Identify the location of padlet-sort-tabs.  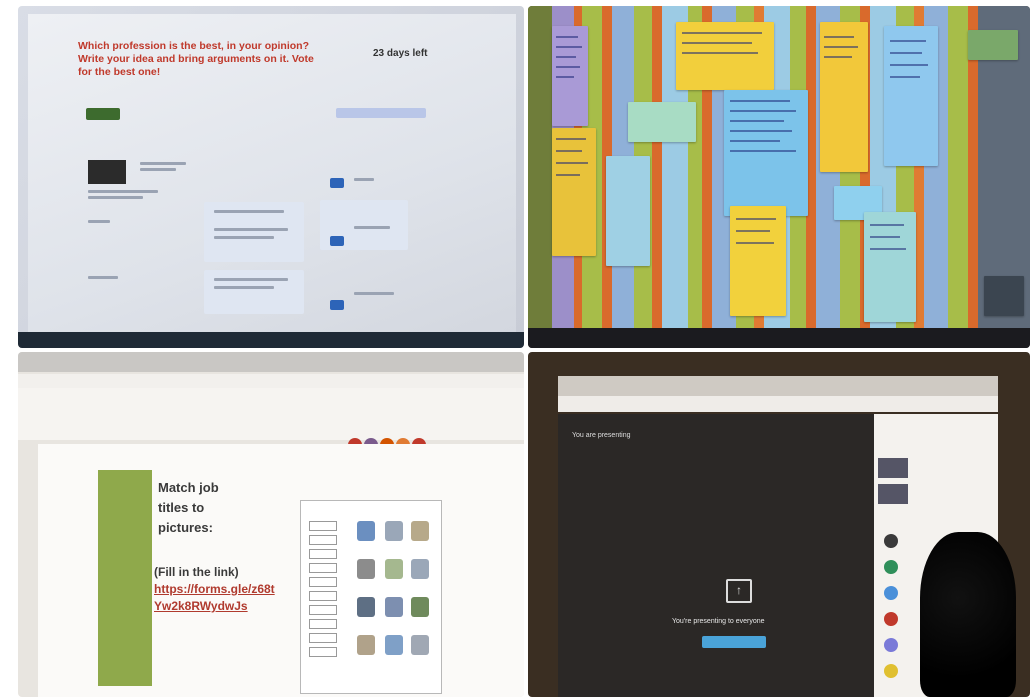
(381, 113).